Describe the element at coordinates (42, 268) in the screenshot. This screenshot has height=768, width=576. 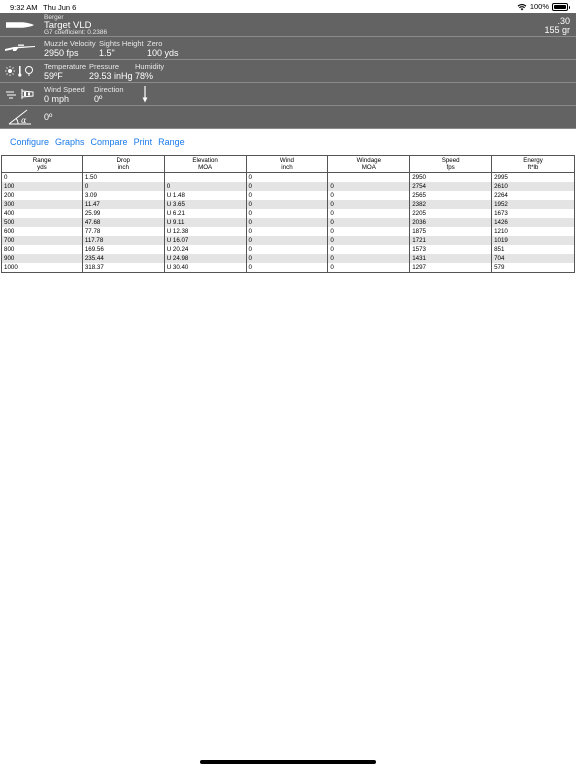
I see `range-cell: 1000` at that location.